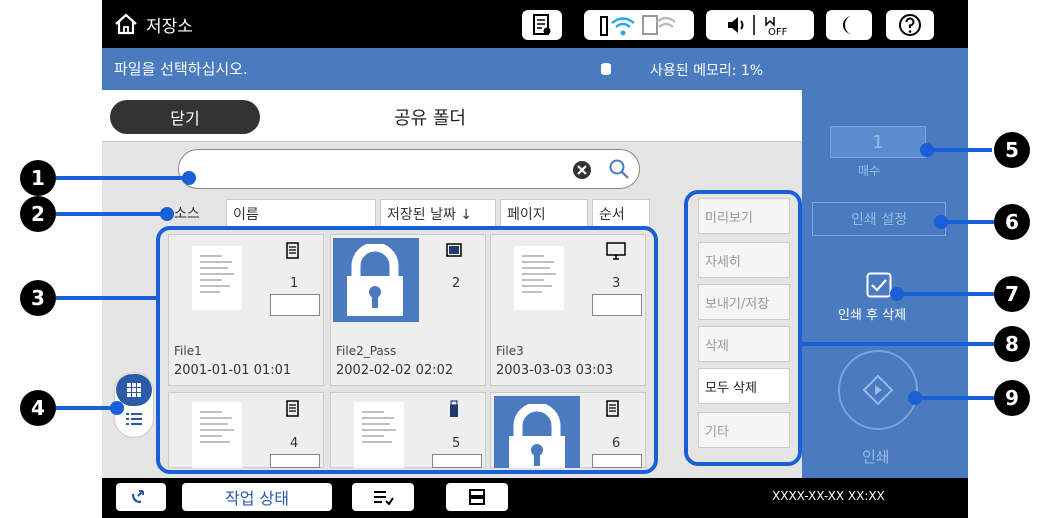  Describe the element at coordinates (619, 169) in the screenshot. I see `search-icon` at that location.